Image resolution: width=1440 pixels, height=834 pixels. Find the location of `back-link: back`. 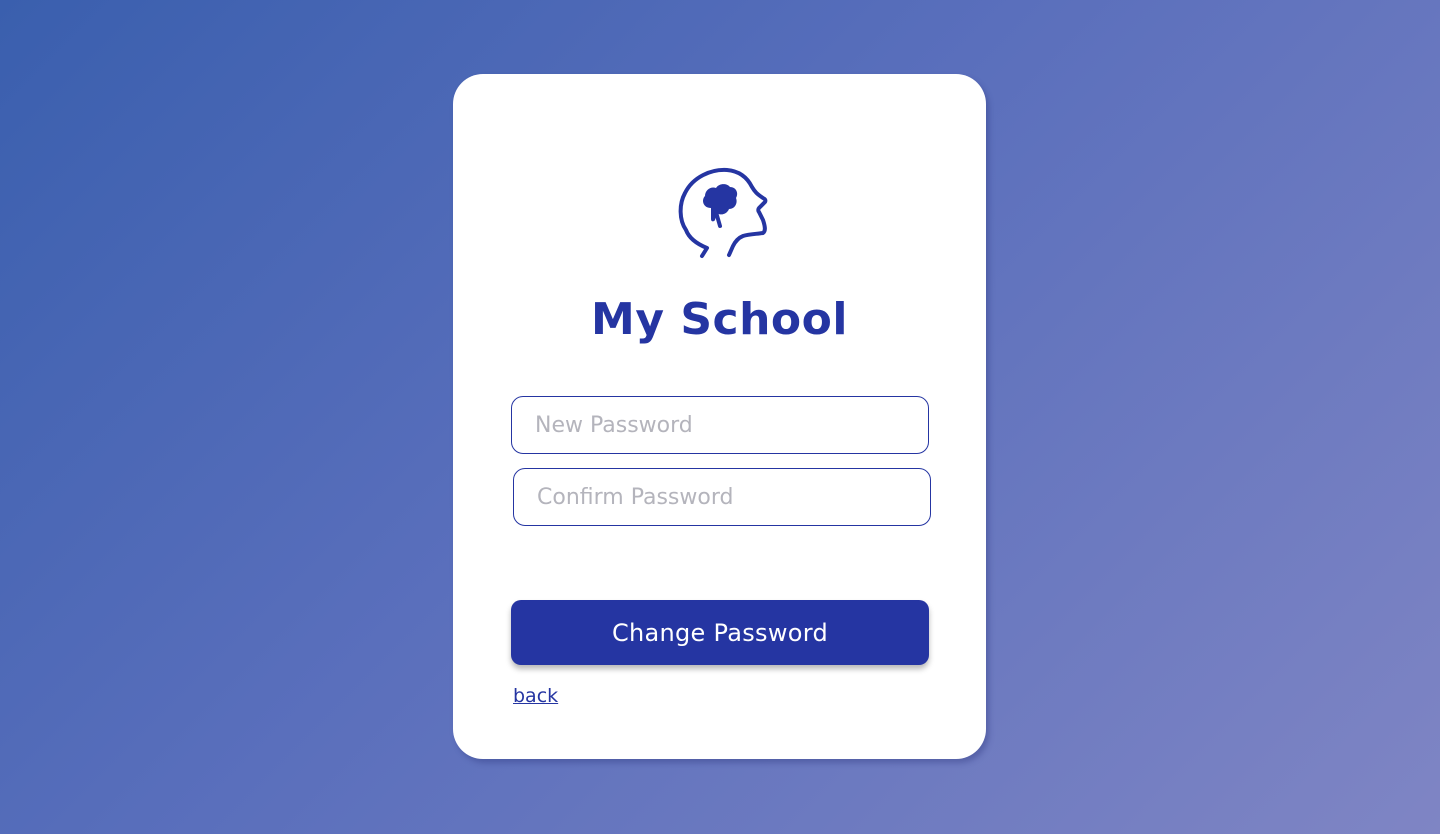

back-link: back is located at coordinates (535, 696).